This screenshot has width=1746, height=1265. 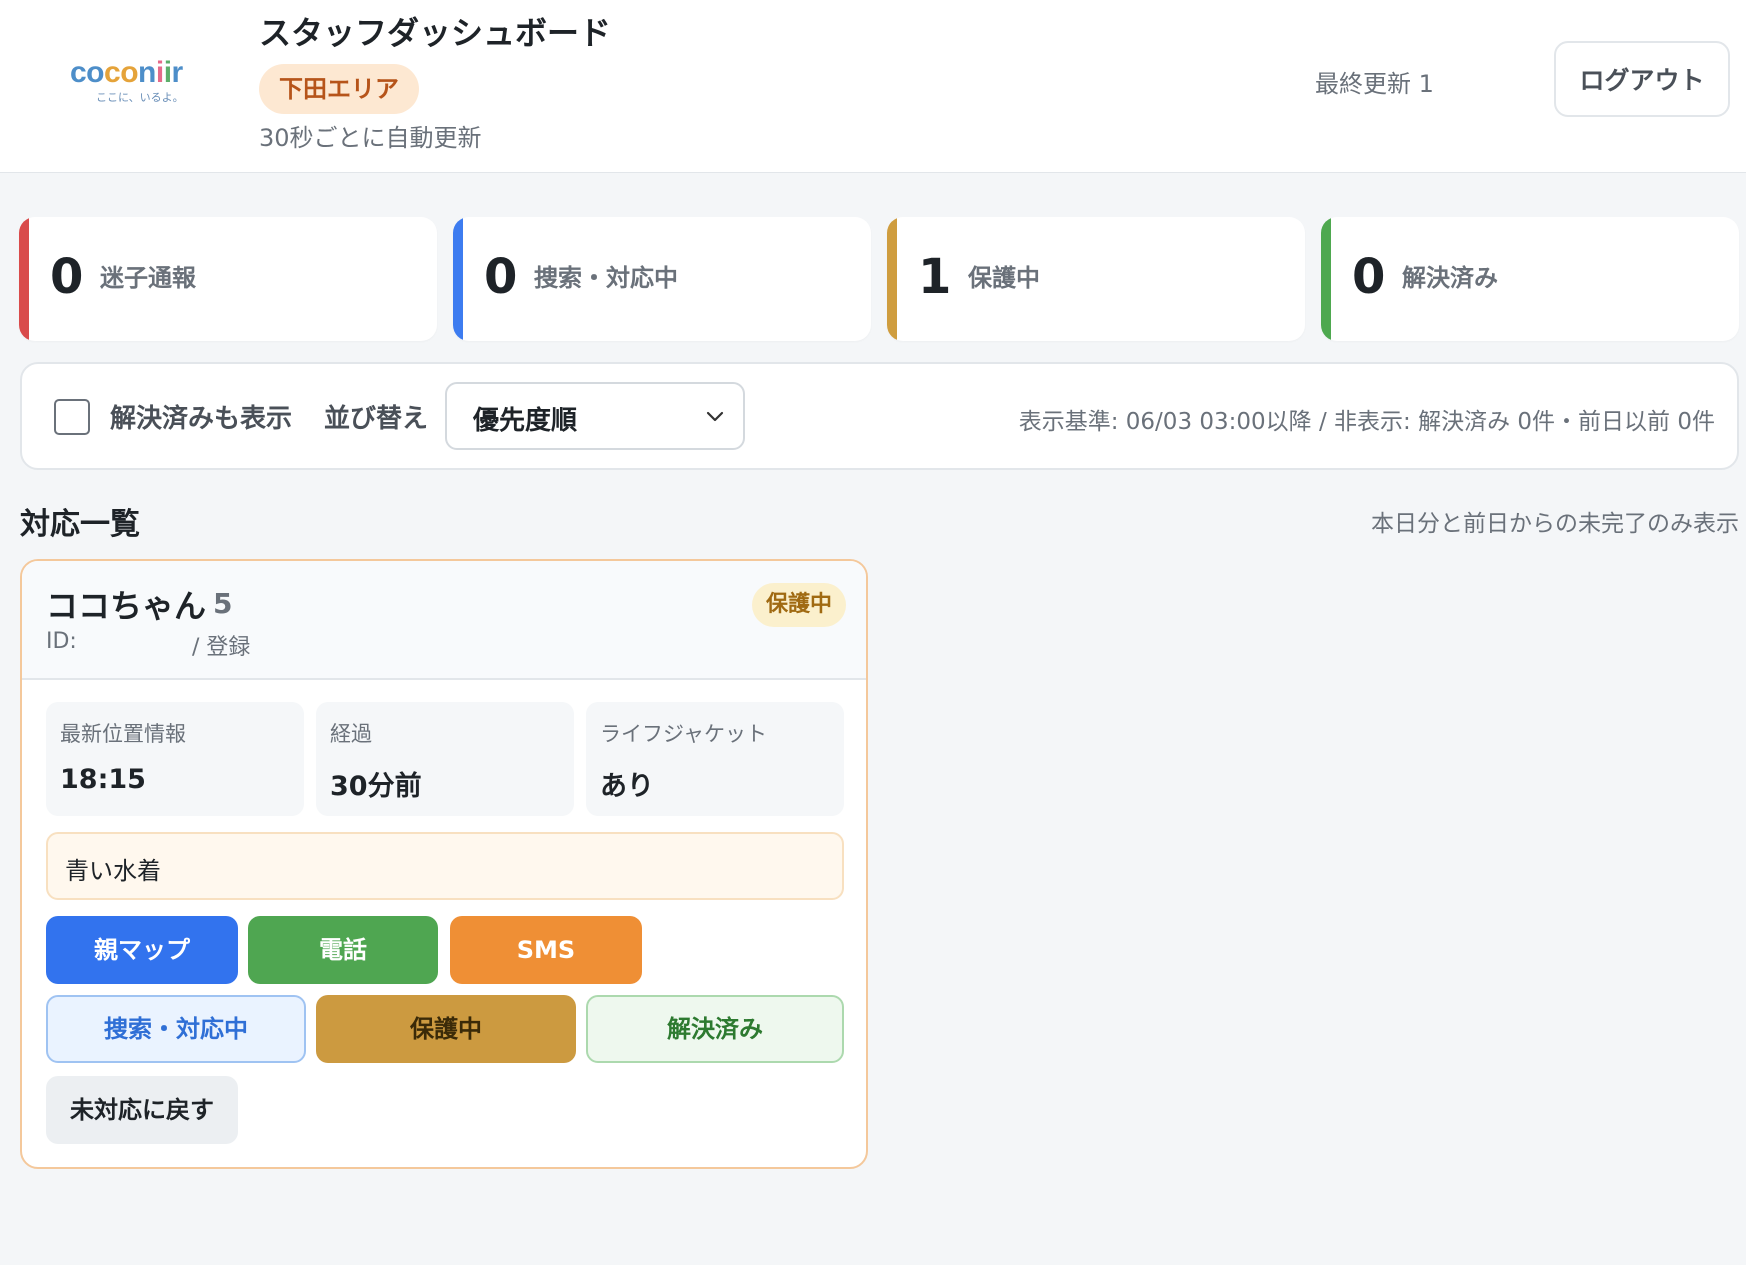 What do you see at coordinates (525, 421) in the screenshot?
I see `sort-select-value: 優先度順` at bounding box center [525, 421].